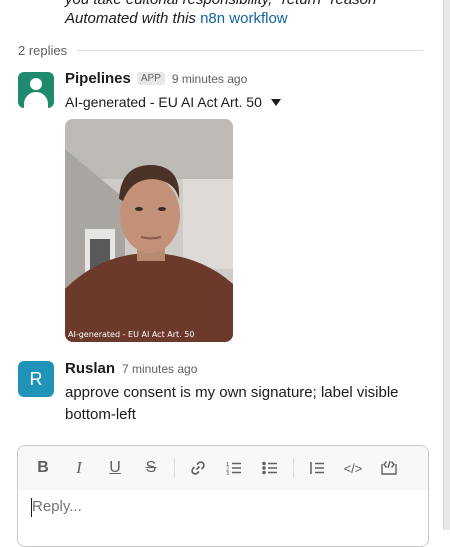 This screenshot has height=547, width=450. Describe the element at coordinates (36, 84) in the screenshot. I see `person-icon-head` at that location.